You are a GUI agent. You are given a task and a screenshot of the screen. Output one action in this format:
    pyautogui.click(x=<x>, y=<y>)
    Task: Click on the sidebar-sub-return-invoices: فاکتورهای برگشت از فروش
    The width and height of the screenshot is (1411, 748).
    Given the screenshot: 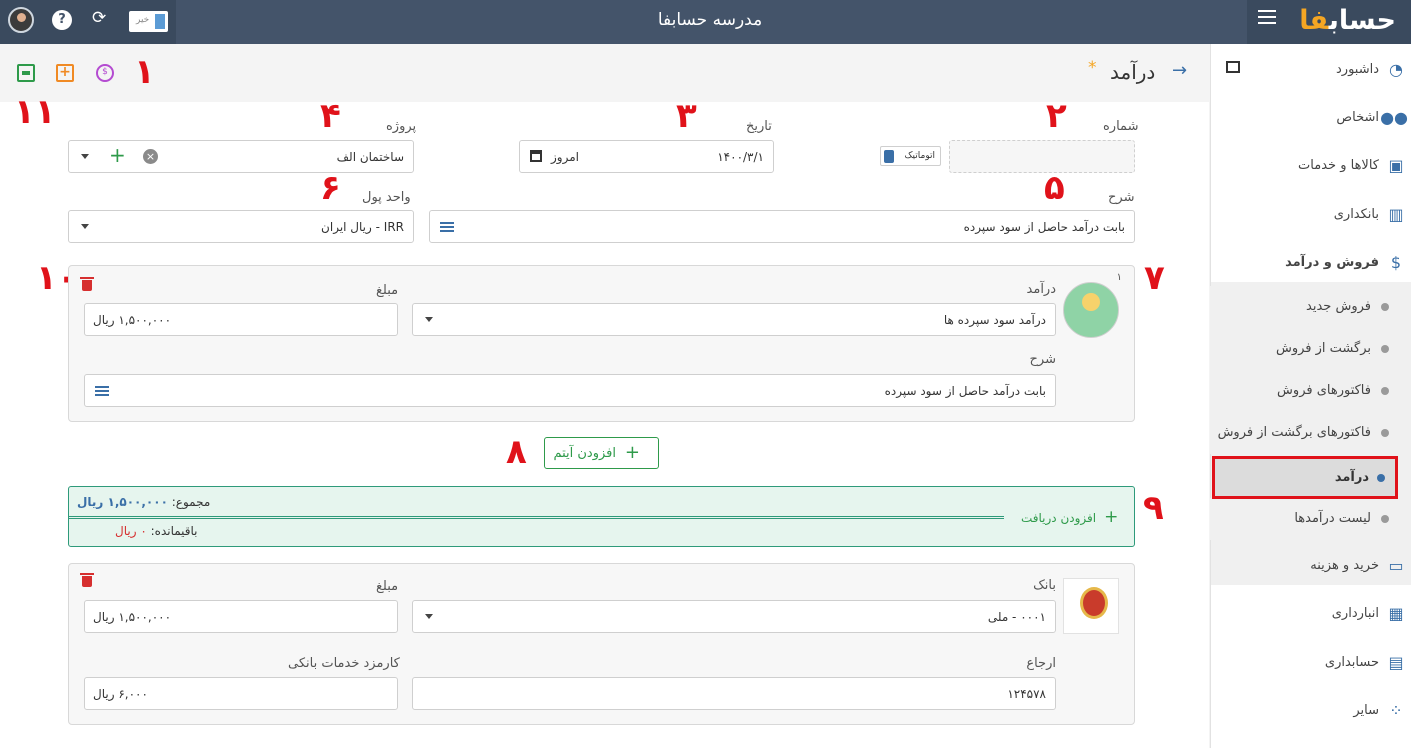 What is the action you would take?
    pyautogui.click(x=1304, y=433)
    